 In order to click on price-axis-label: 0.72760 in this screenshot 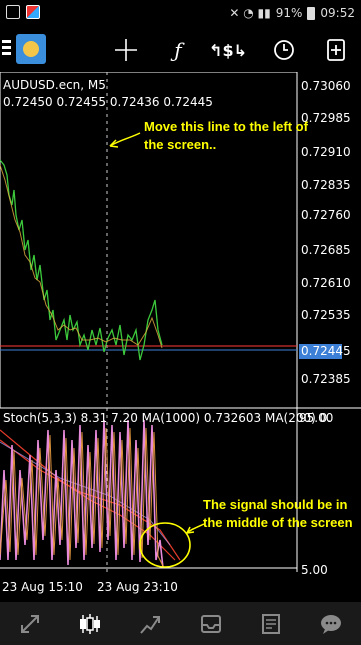, I will do `click(326, 215)`.